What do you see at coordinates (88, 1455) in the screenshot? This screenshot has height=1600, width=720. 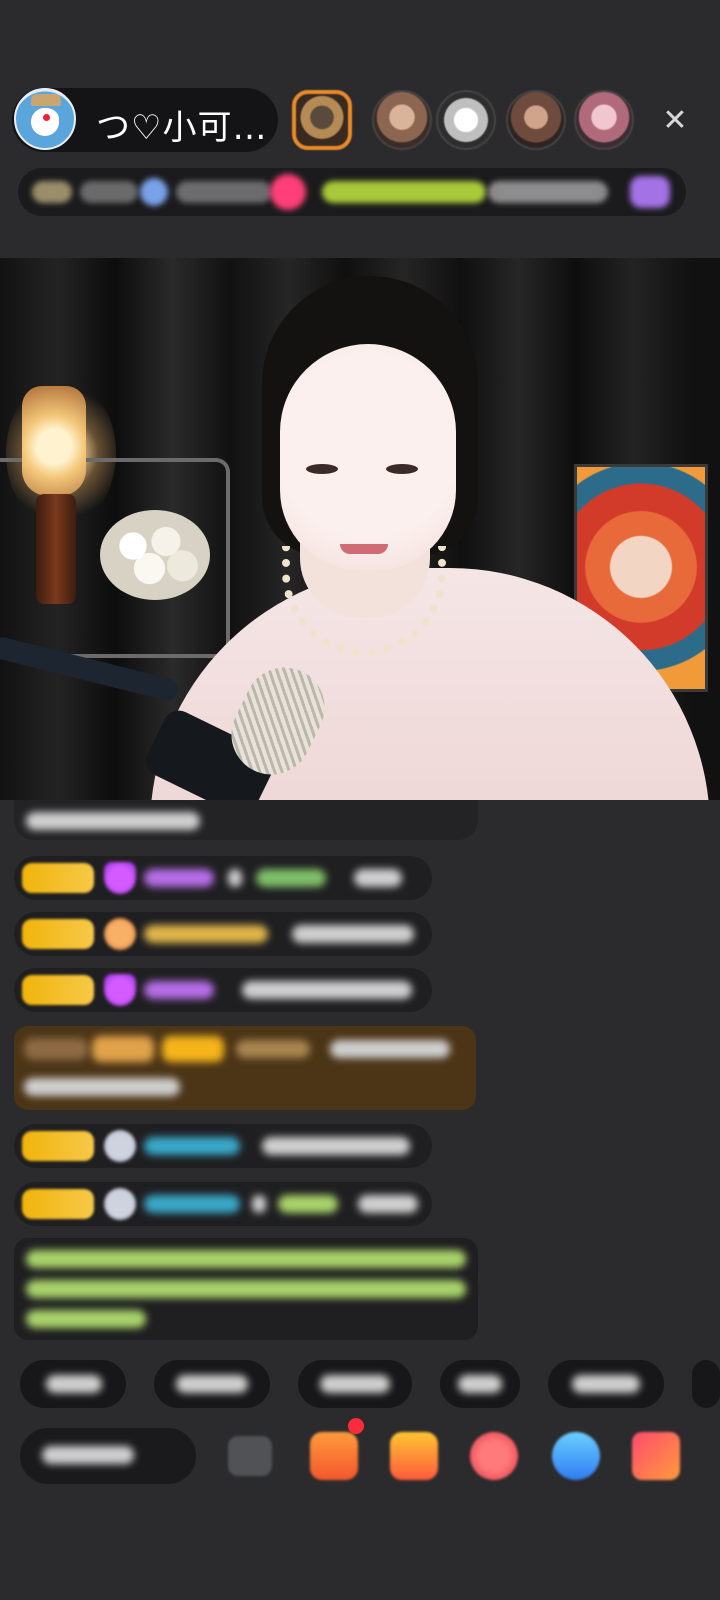 I see `comment-placeholder` at bounding box center [88, 1455].